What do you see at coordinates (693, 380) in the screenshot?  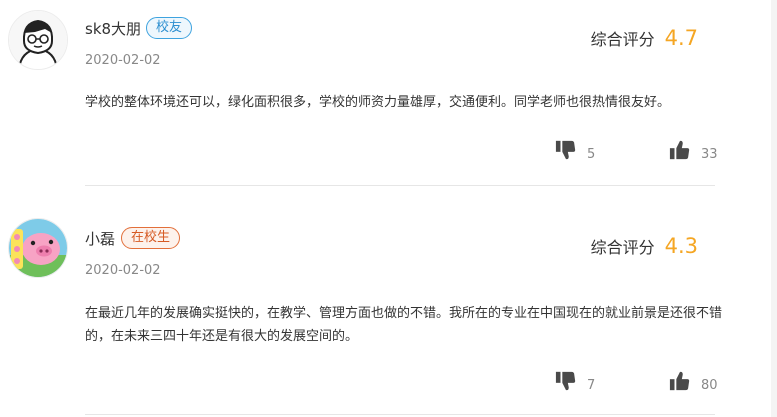 I see `like-button: 80` at bounding box center [693, 380].